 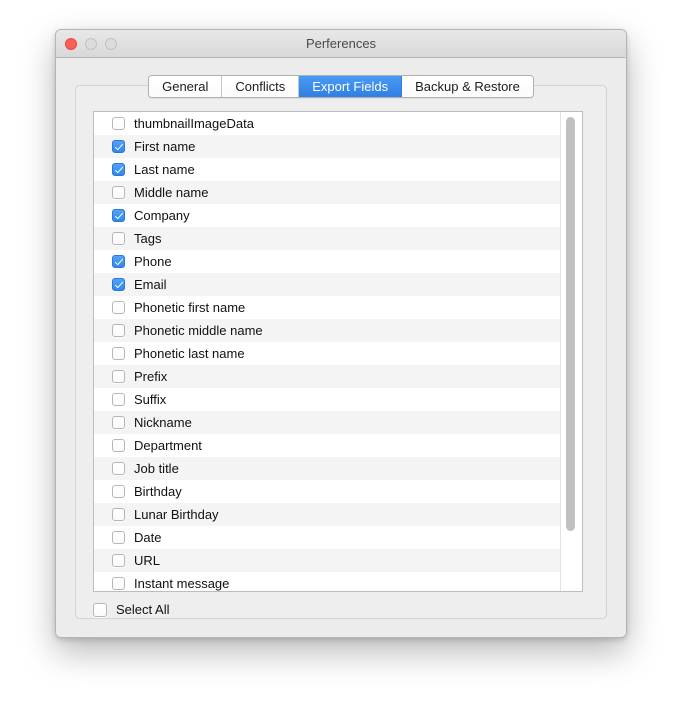 I want to click on field-row: Phonetic last name, so click(x=327, y=353).